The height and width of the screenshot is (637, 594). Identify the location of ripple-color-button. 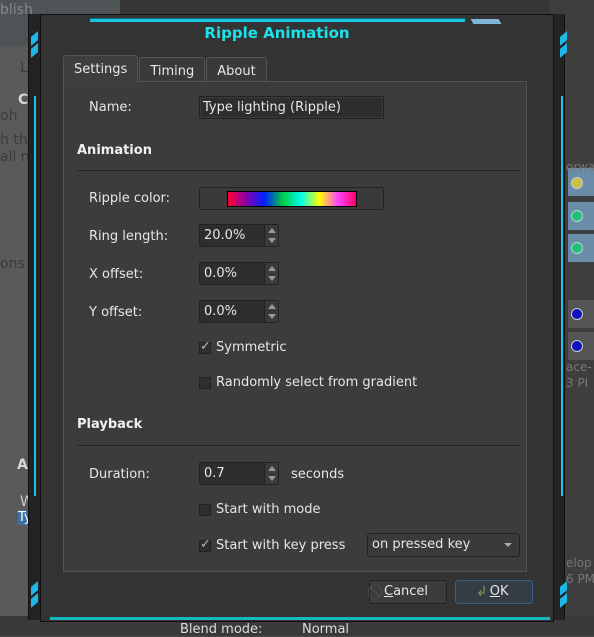
(291, 198).